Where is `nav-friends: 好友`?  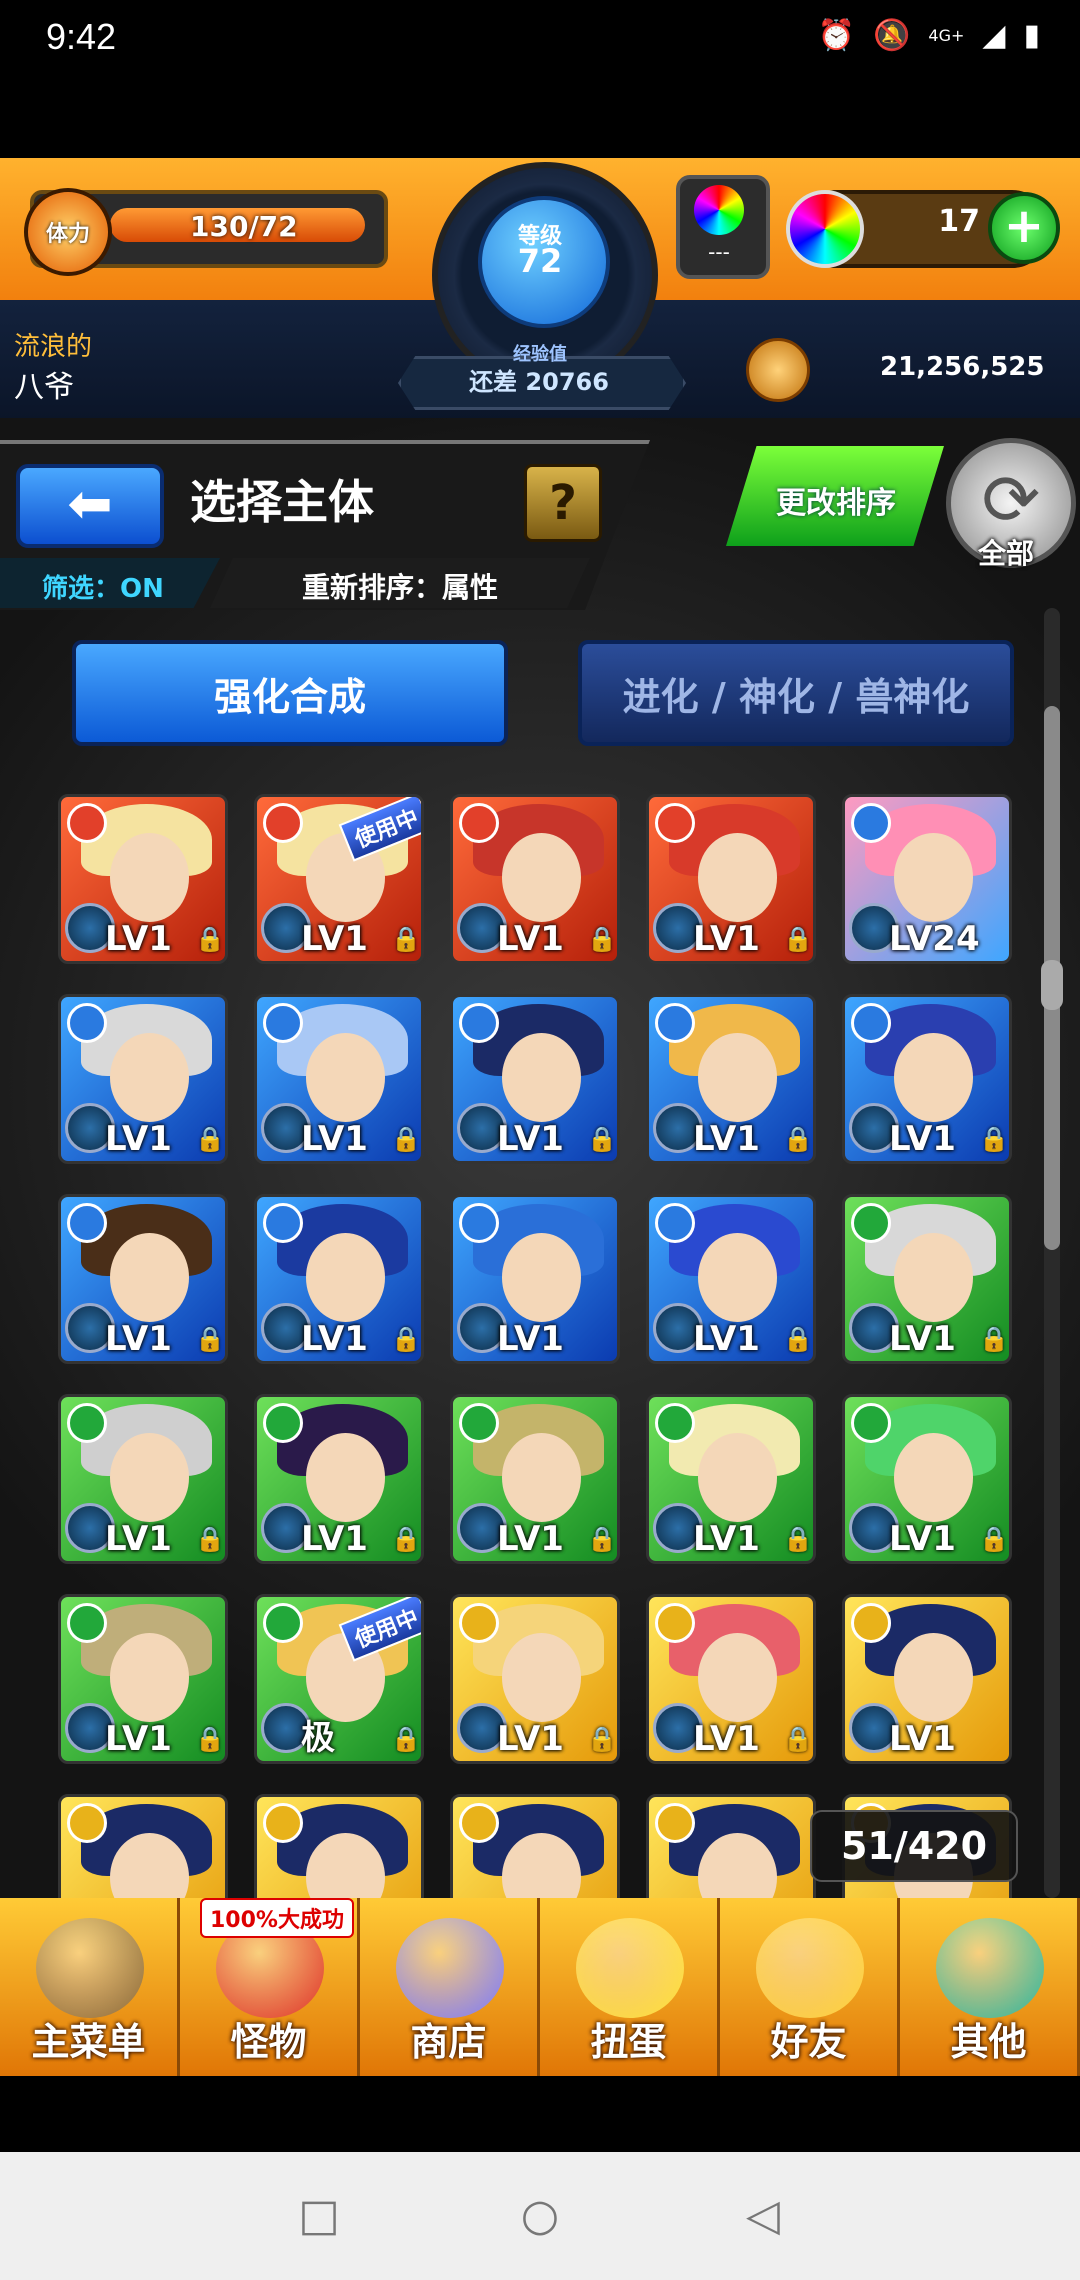 nav-friends: 好友 is located at coordinates (810, 1987).